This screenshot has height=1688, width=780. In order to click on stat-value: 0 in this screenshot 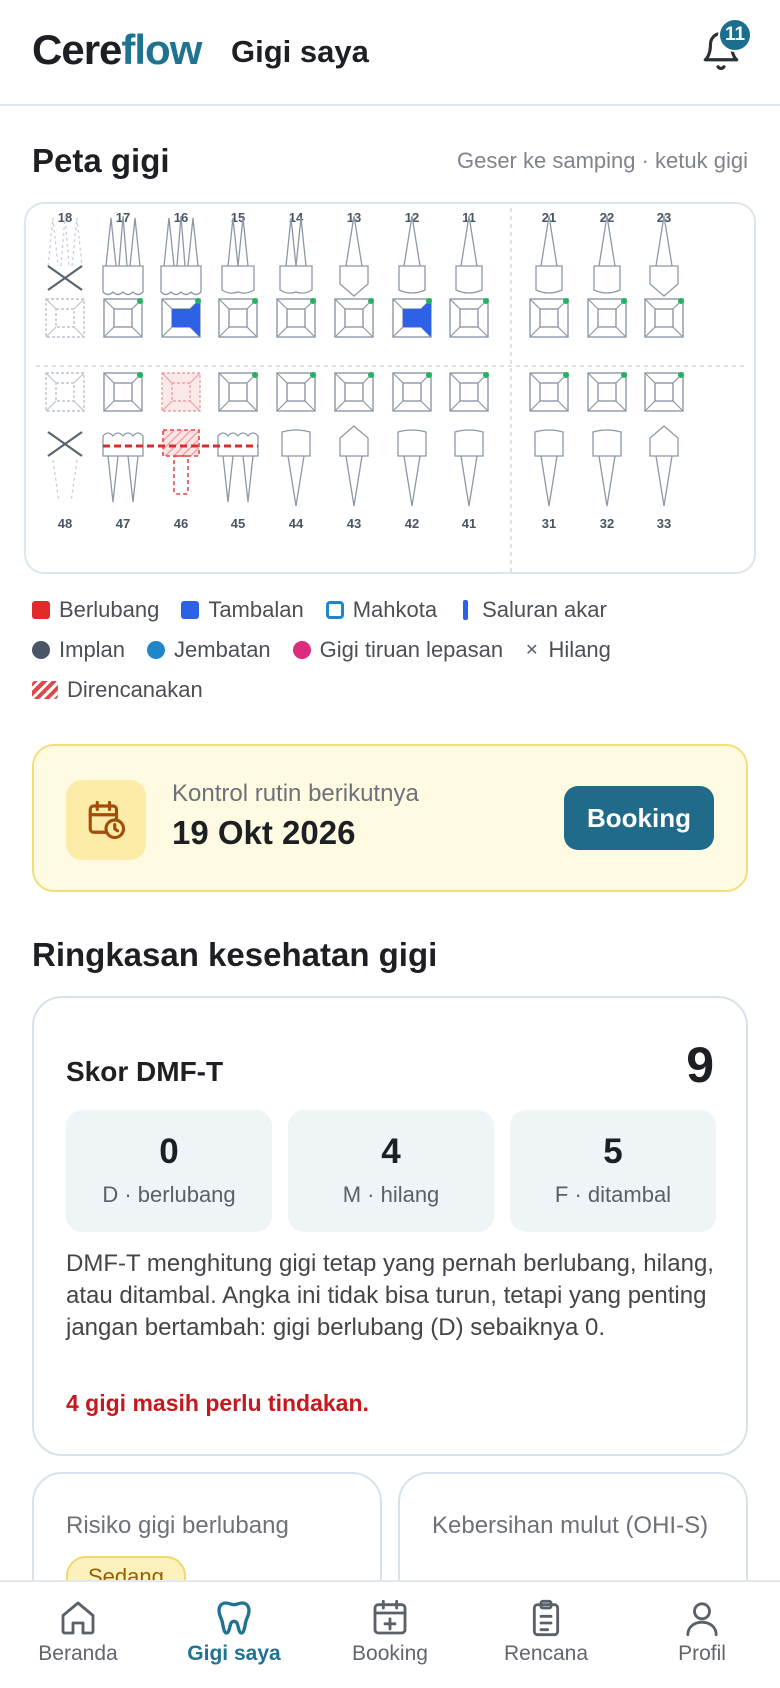, I will do `click(169, 1151)`.